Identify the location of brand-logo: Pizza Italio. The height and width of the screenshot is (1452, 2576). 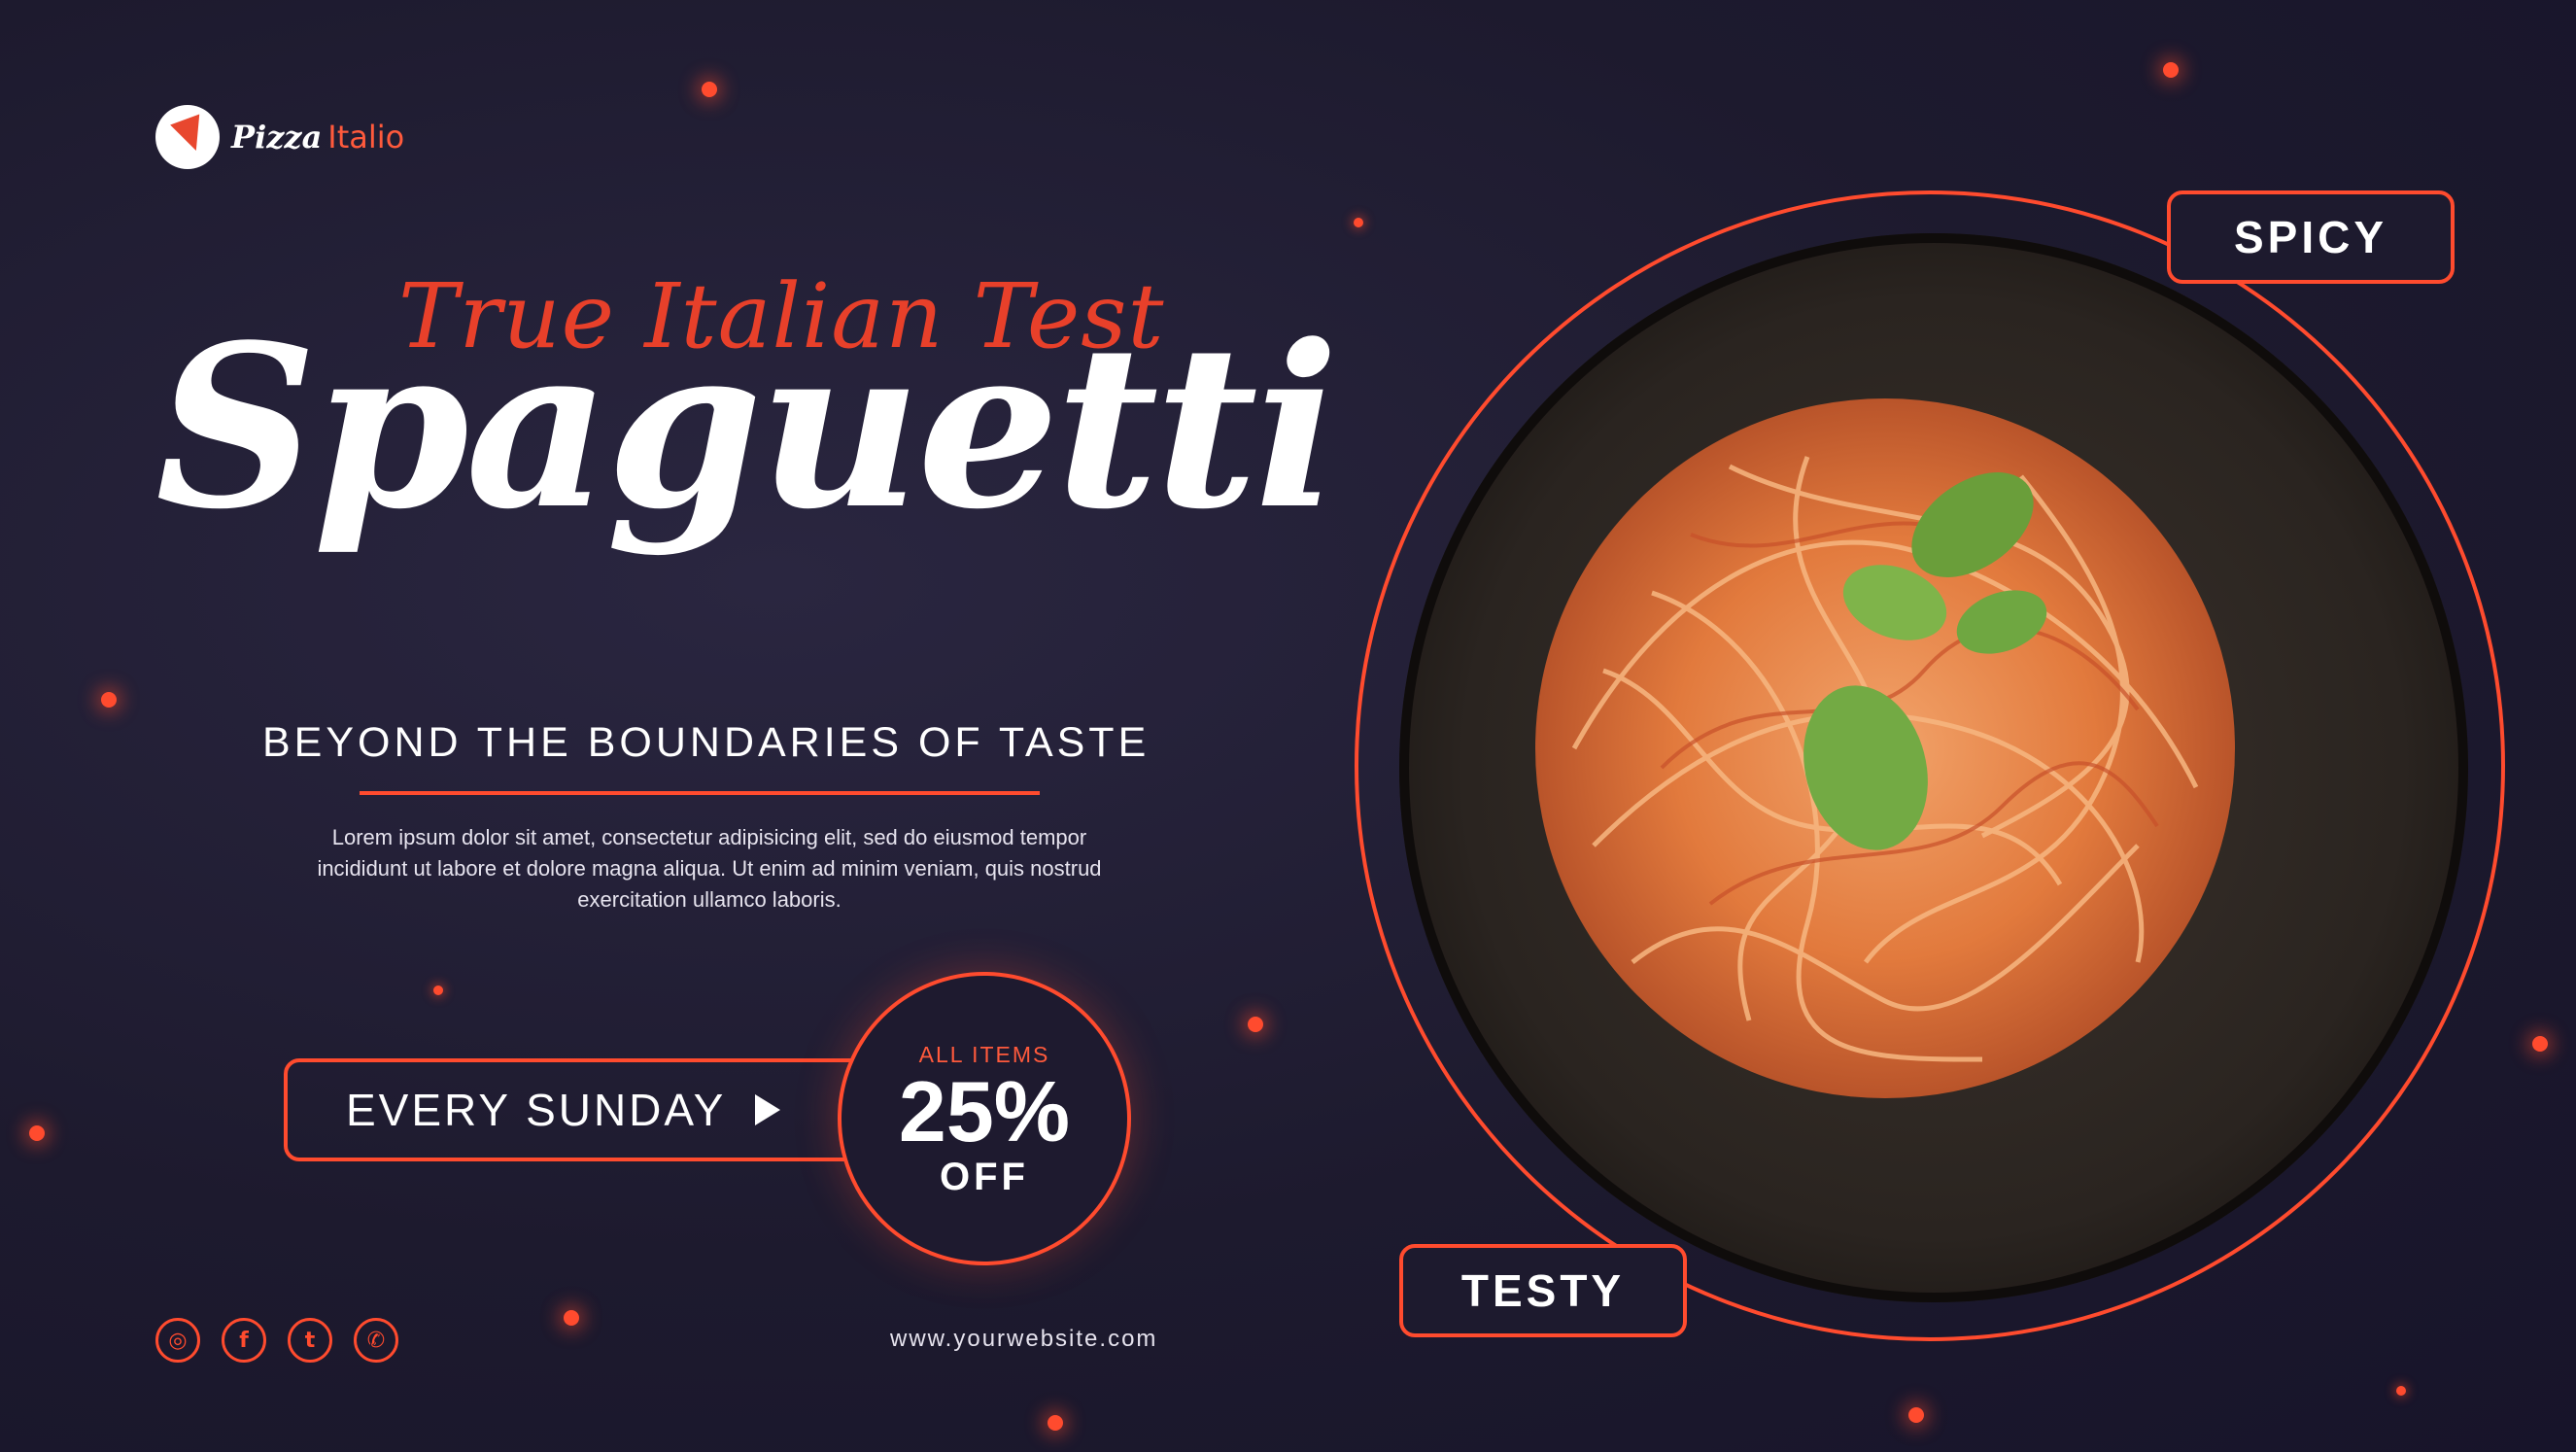
(279, 137).